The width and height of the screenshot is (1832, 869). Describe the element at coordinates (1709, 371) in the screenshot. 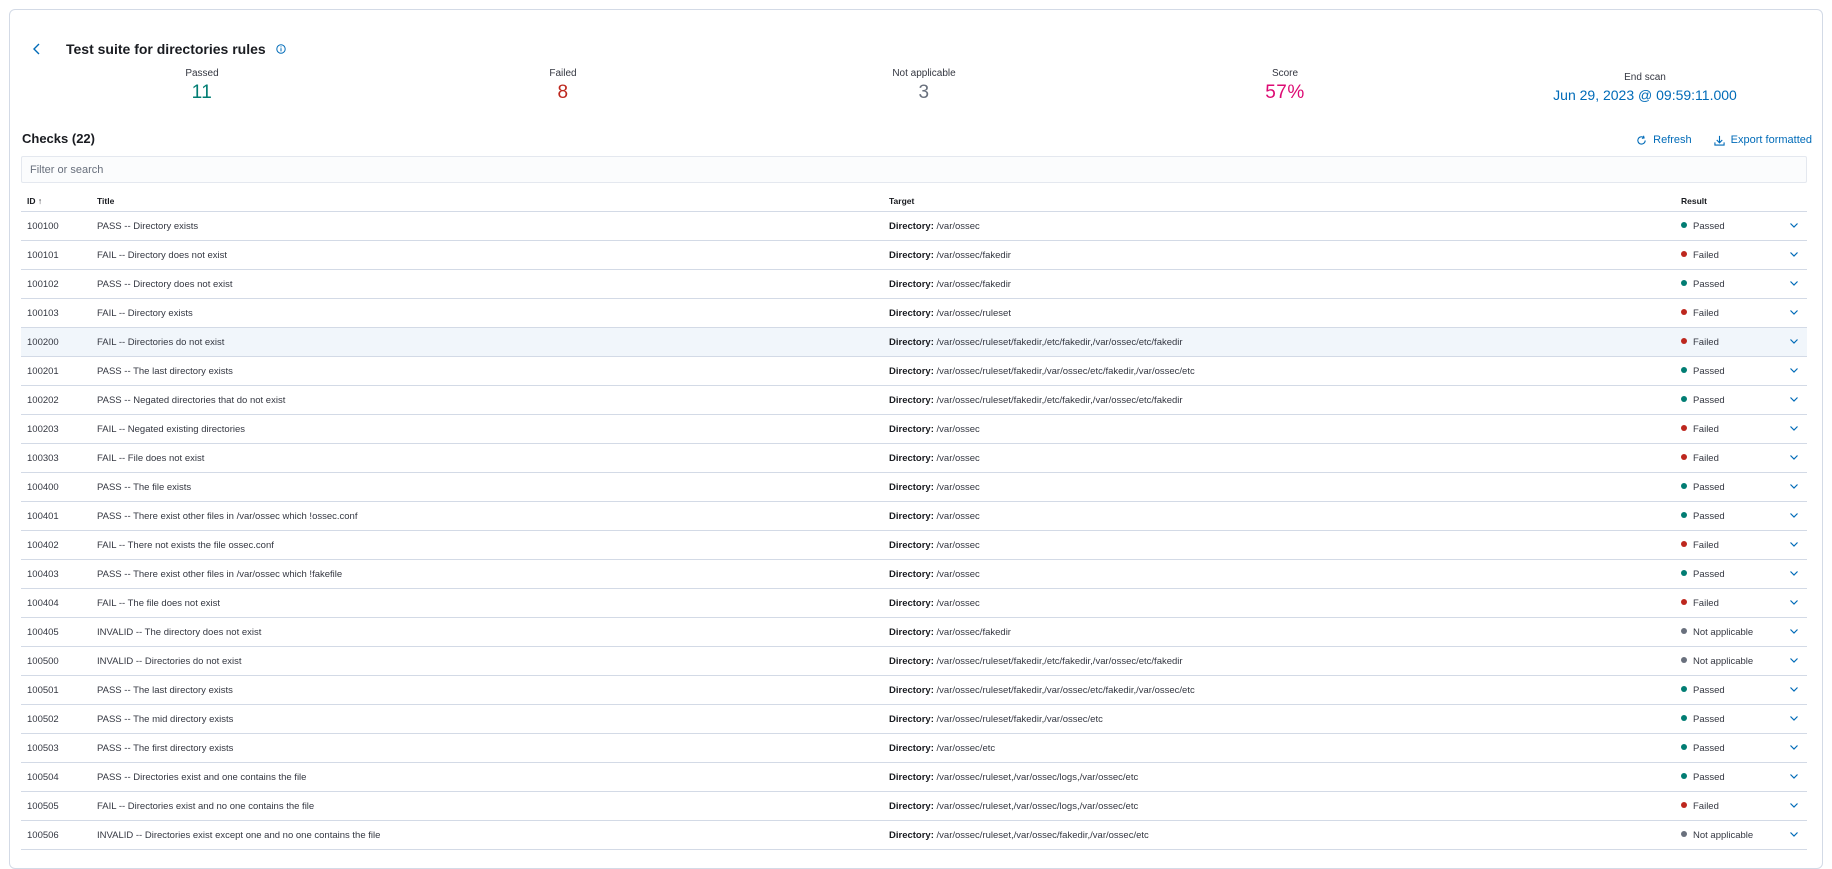

I see `result-value: Passed` at that location.